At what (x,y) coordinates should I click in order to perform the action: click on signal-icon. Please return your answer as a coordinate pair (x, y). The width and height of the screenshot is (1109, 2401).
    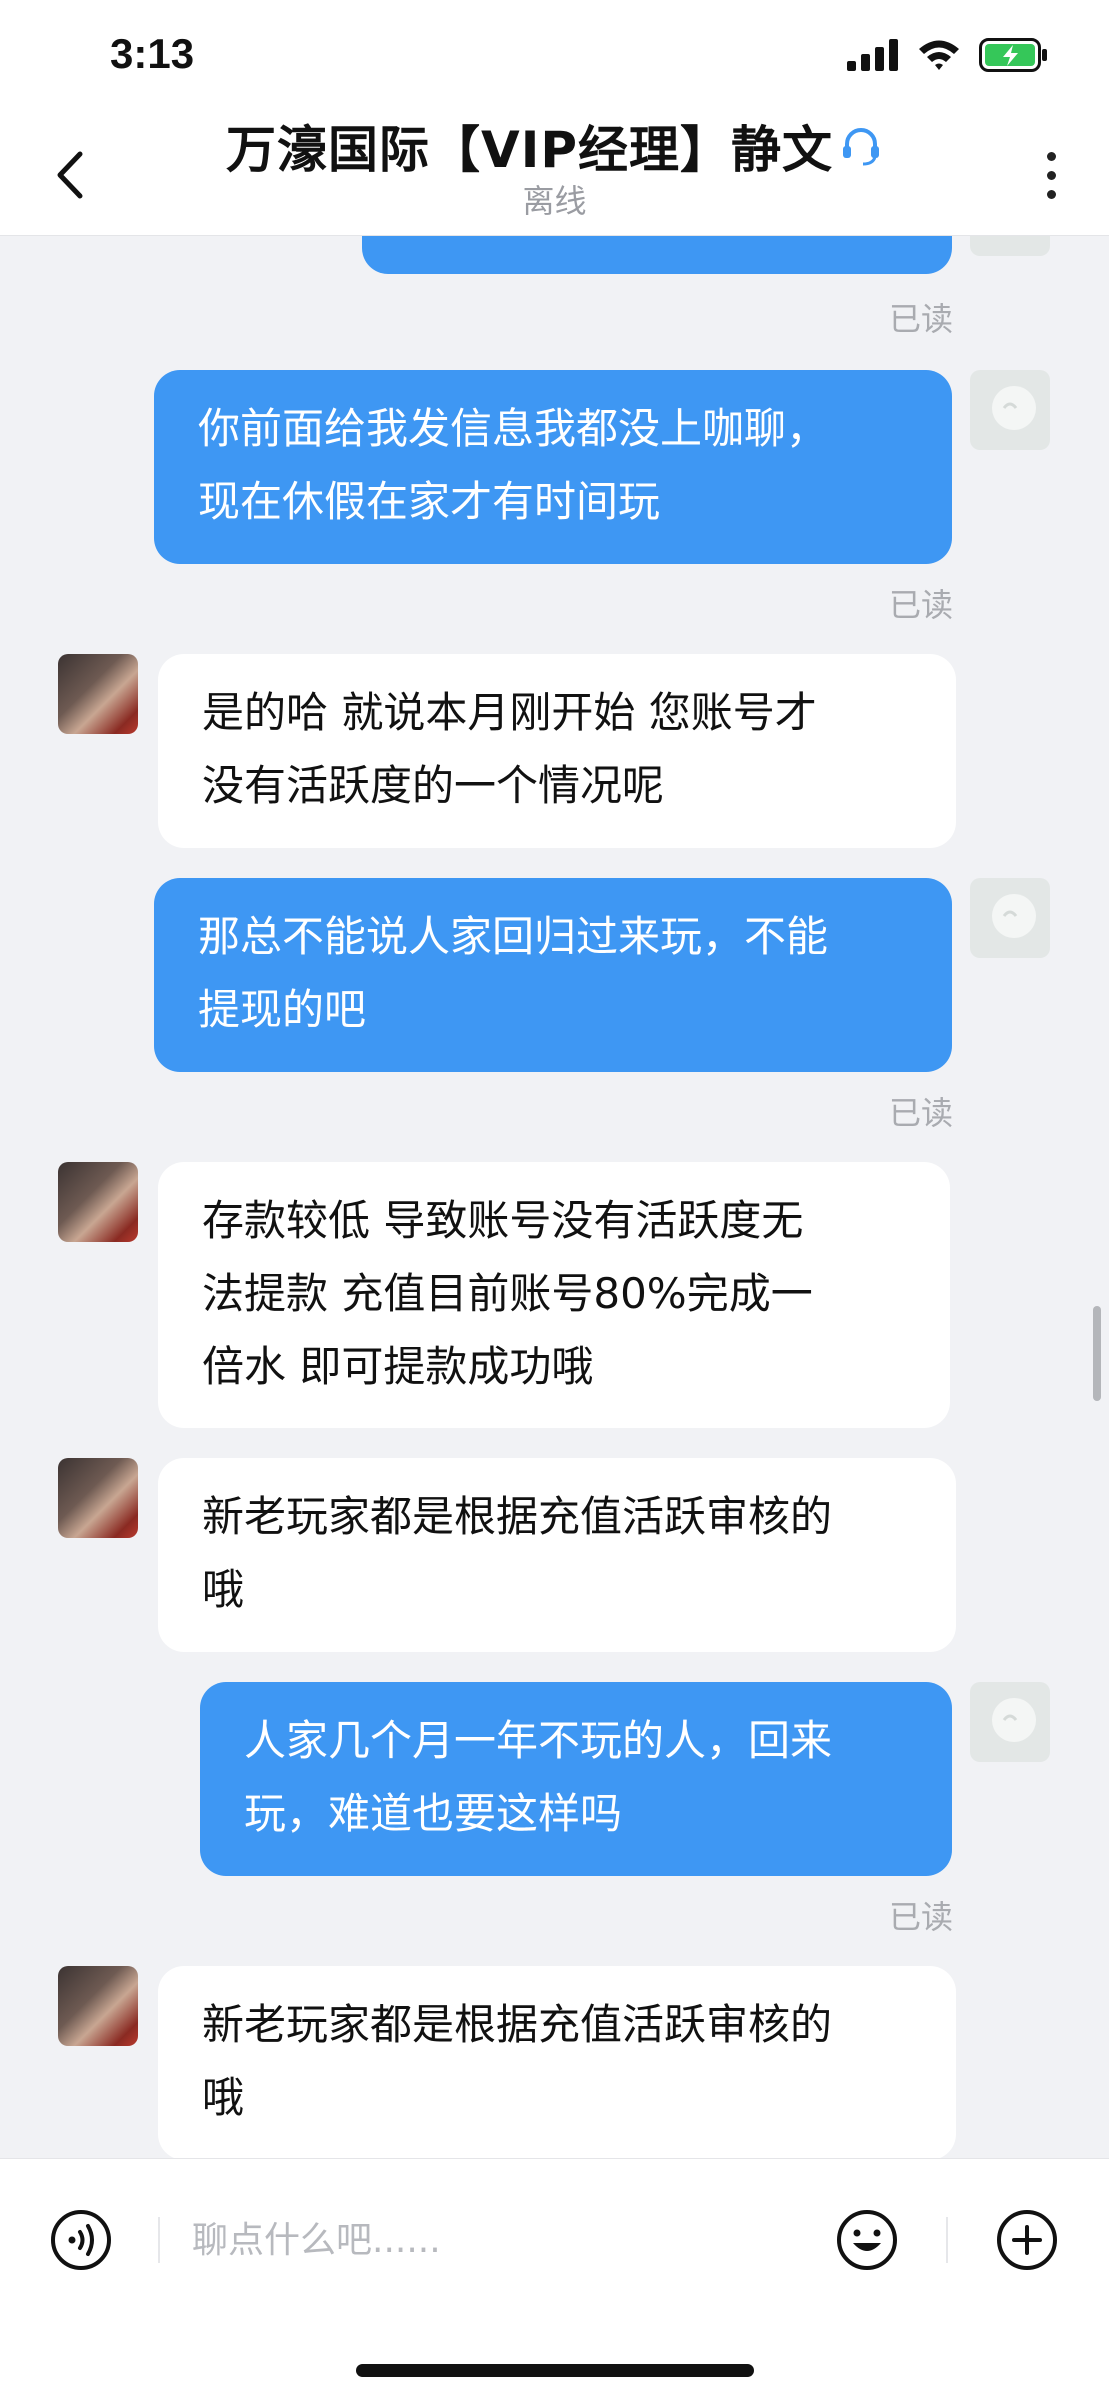
    Looking at the image, I should click on (872, 55).